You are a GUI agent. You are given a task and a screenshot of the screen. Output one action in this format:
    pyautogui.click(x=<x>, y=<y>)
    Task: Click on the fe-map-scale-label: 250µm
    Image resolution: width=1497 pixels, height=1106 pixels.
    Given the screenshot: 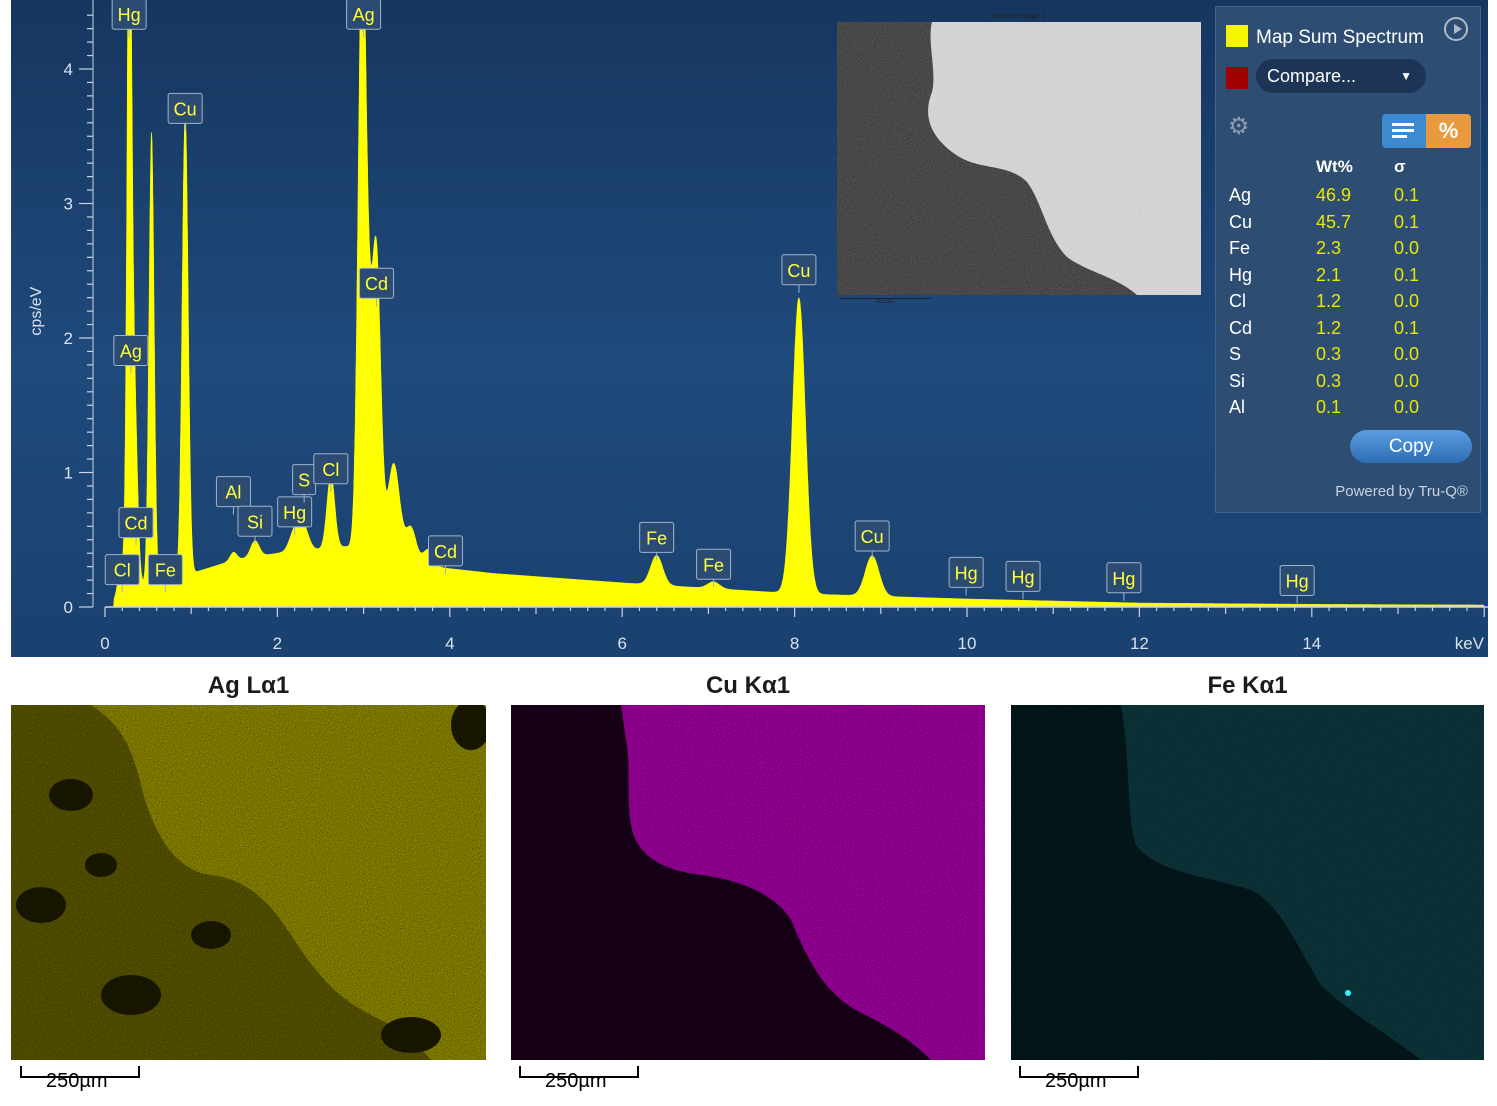 What is the action you would take?
    pyautogui.click(x=1076, y=1081)
    